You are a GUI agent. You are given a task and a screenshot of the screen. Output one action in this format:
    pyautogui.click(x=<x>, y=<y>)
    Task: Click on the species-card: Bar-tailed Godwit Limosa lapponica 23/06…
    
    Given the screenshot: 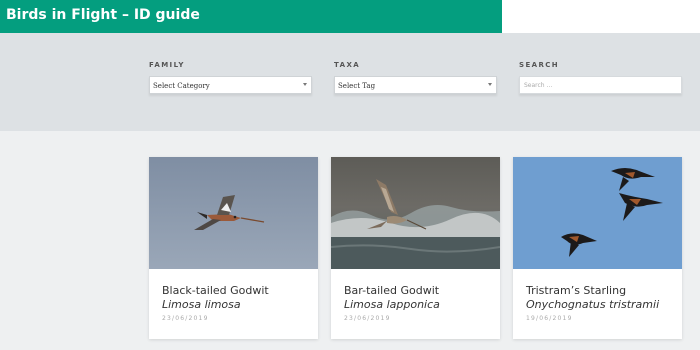 What is the action you would take?
    pyautogui.click(x=415, y=248)
    